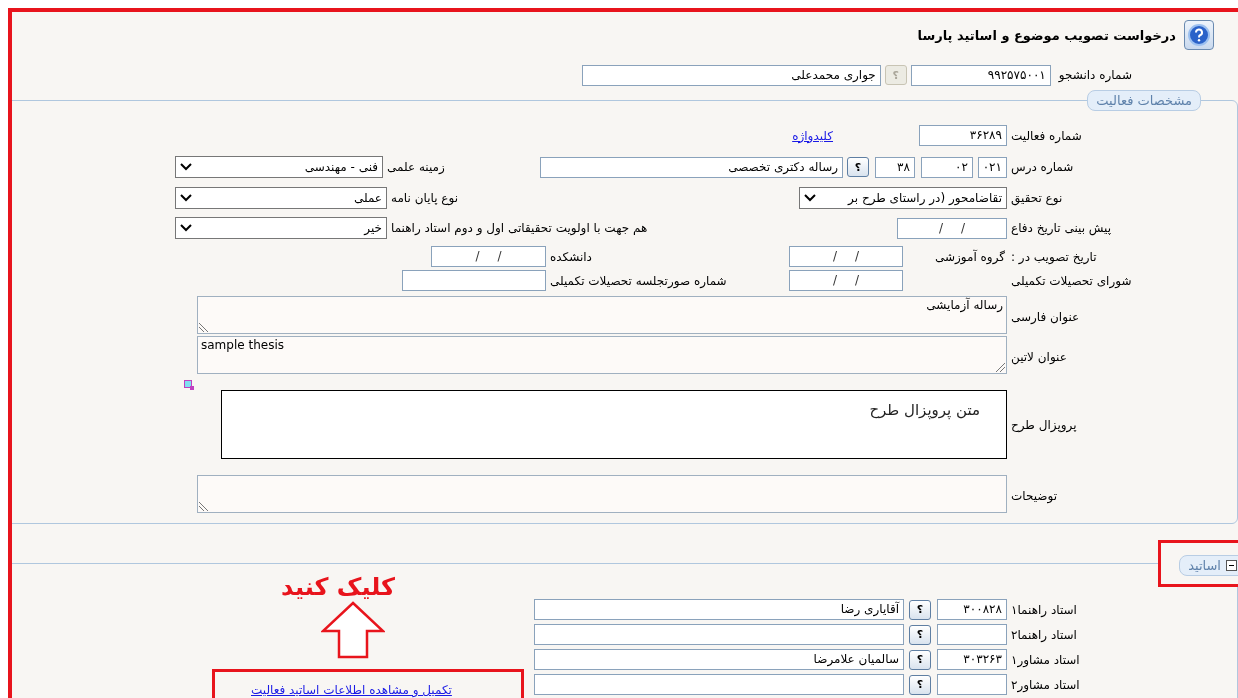  What do you see at coordinates (614, 424) in the screenshot?
I see `text-editor: متن پروپزال طرح` at bounding box center [614, 424].